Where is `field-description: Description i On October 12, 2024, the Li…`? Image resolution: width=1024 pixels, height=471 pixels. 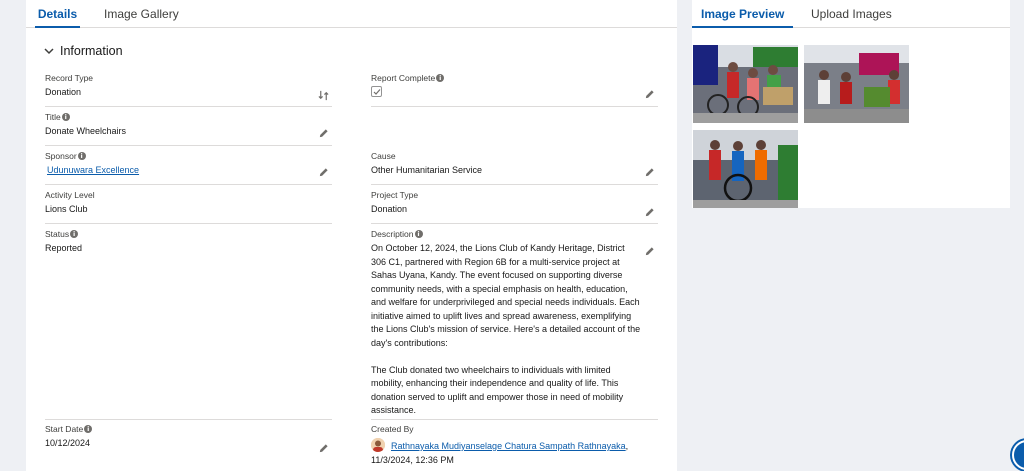
field-description: Description i On October 12, 2024, the Li… is located at coordinates (514, 324).